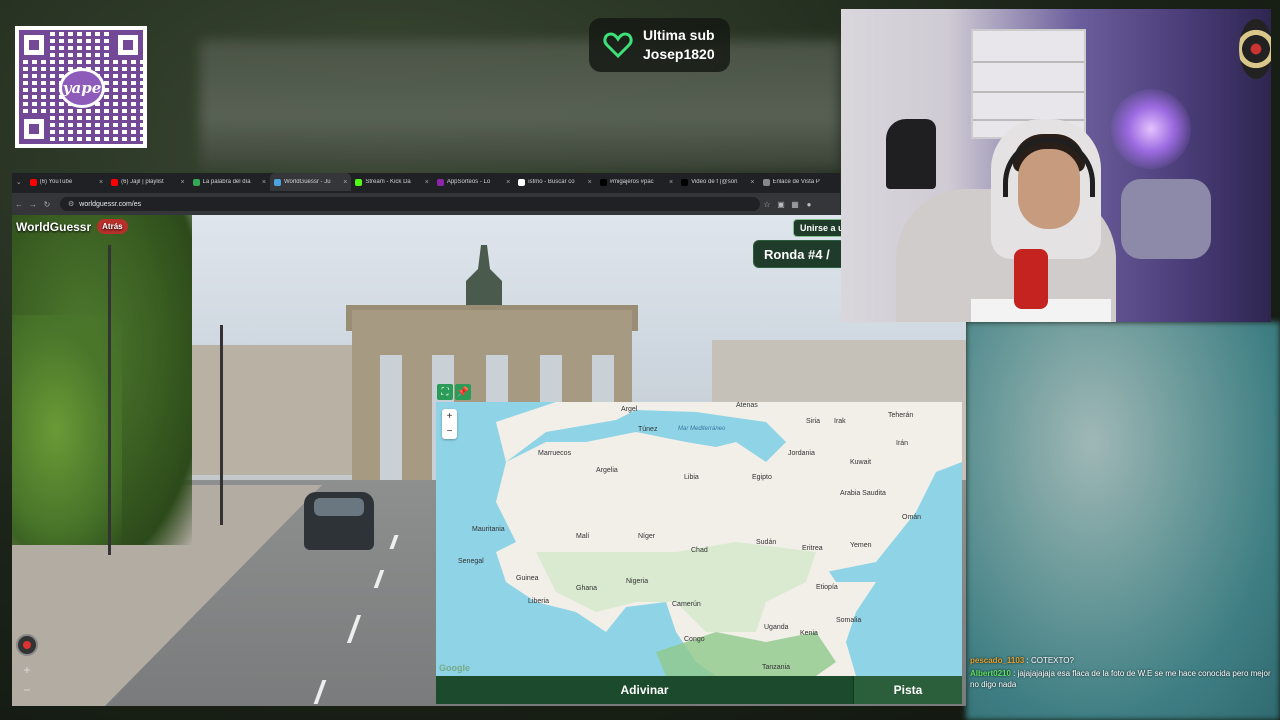  What do you see at coordinates (776, 667) in the screenshot?
I see `map-label-country: Tanzania` at bounding box center [776, 667].